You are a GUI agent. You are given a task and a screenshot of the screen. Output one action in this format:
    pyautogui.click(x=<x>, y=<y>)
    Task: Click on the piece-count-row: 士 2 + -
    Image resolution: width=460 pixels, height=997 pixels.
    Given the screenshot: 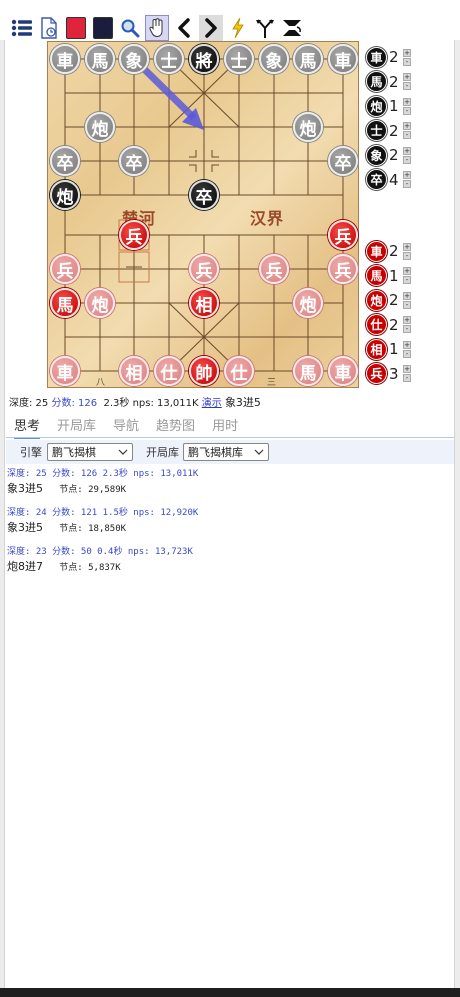 What is the action you would take?
    pyautogui.click(x=391, y=131)
    